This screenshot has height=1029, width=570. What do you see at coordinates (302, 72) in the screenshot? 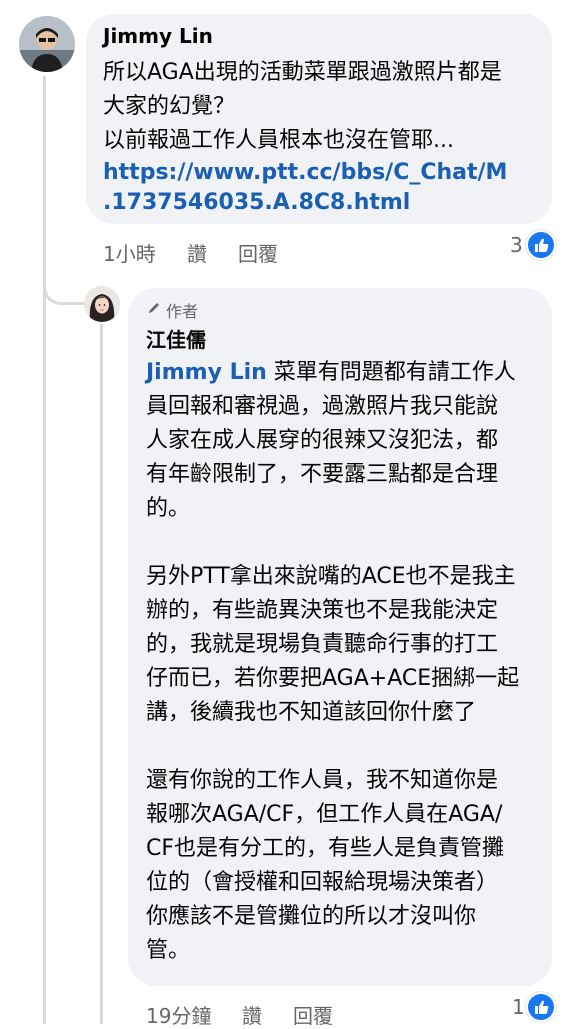
I see `comment-text-line-1: 所以AGA出現的活動菜單跟過激照片都是` at bounding box center [302, 72].